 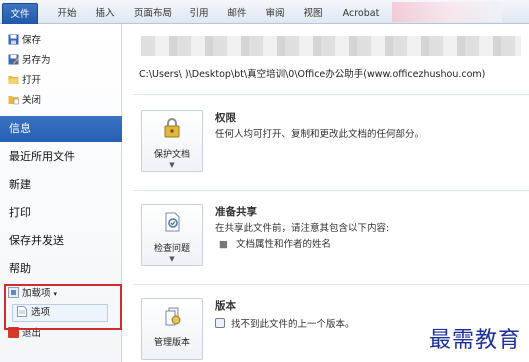 I want to click on lock-key-icon, so click(x=172, y=131).